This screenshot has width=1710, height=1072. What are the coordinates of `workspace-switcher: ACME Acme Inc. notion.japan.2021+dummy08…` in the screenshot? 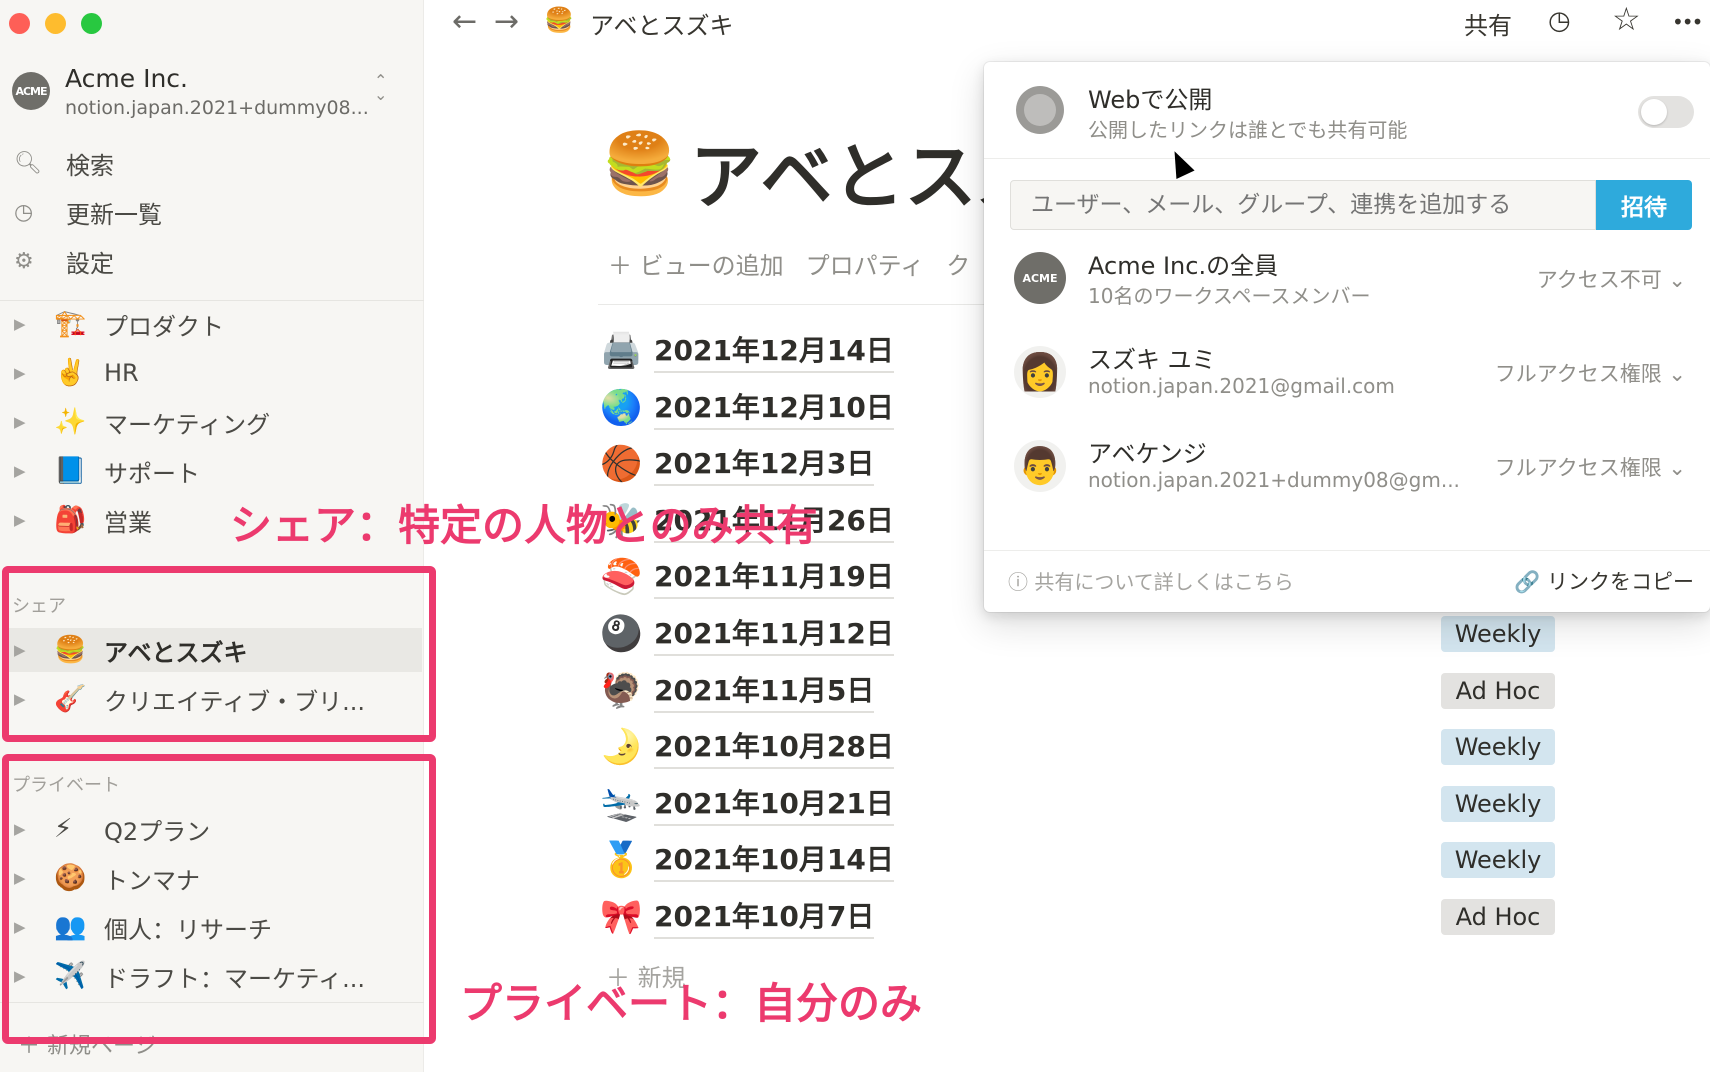 It's located at (212, 92).